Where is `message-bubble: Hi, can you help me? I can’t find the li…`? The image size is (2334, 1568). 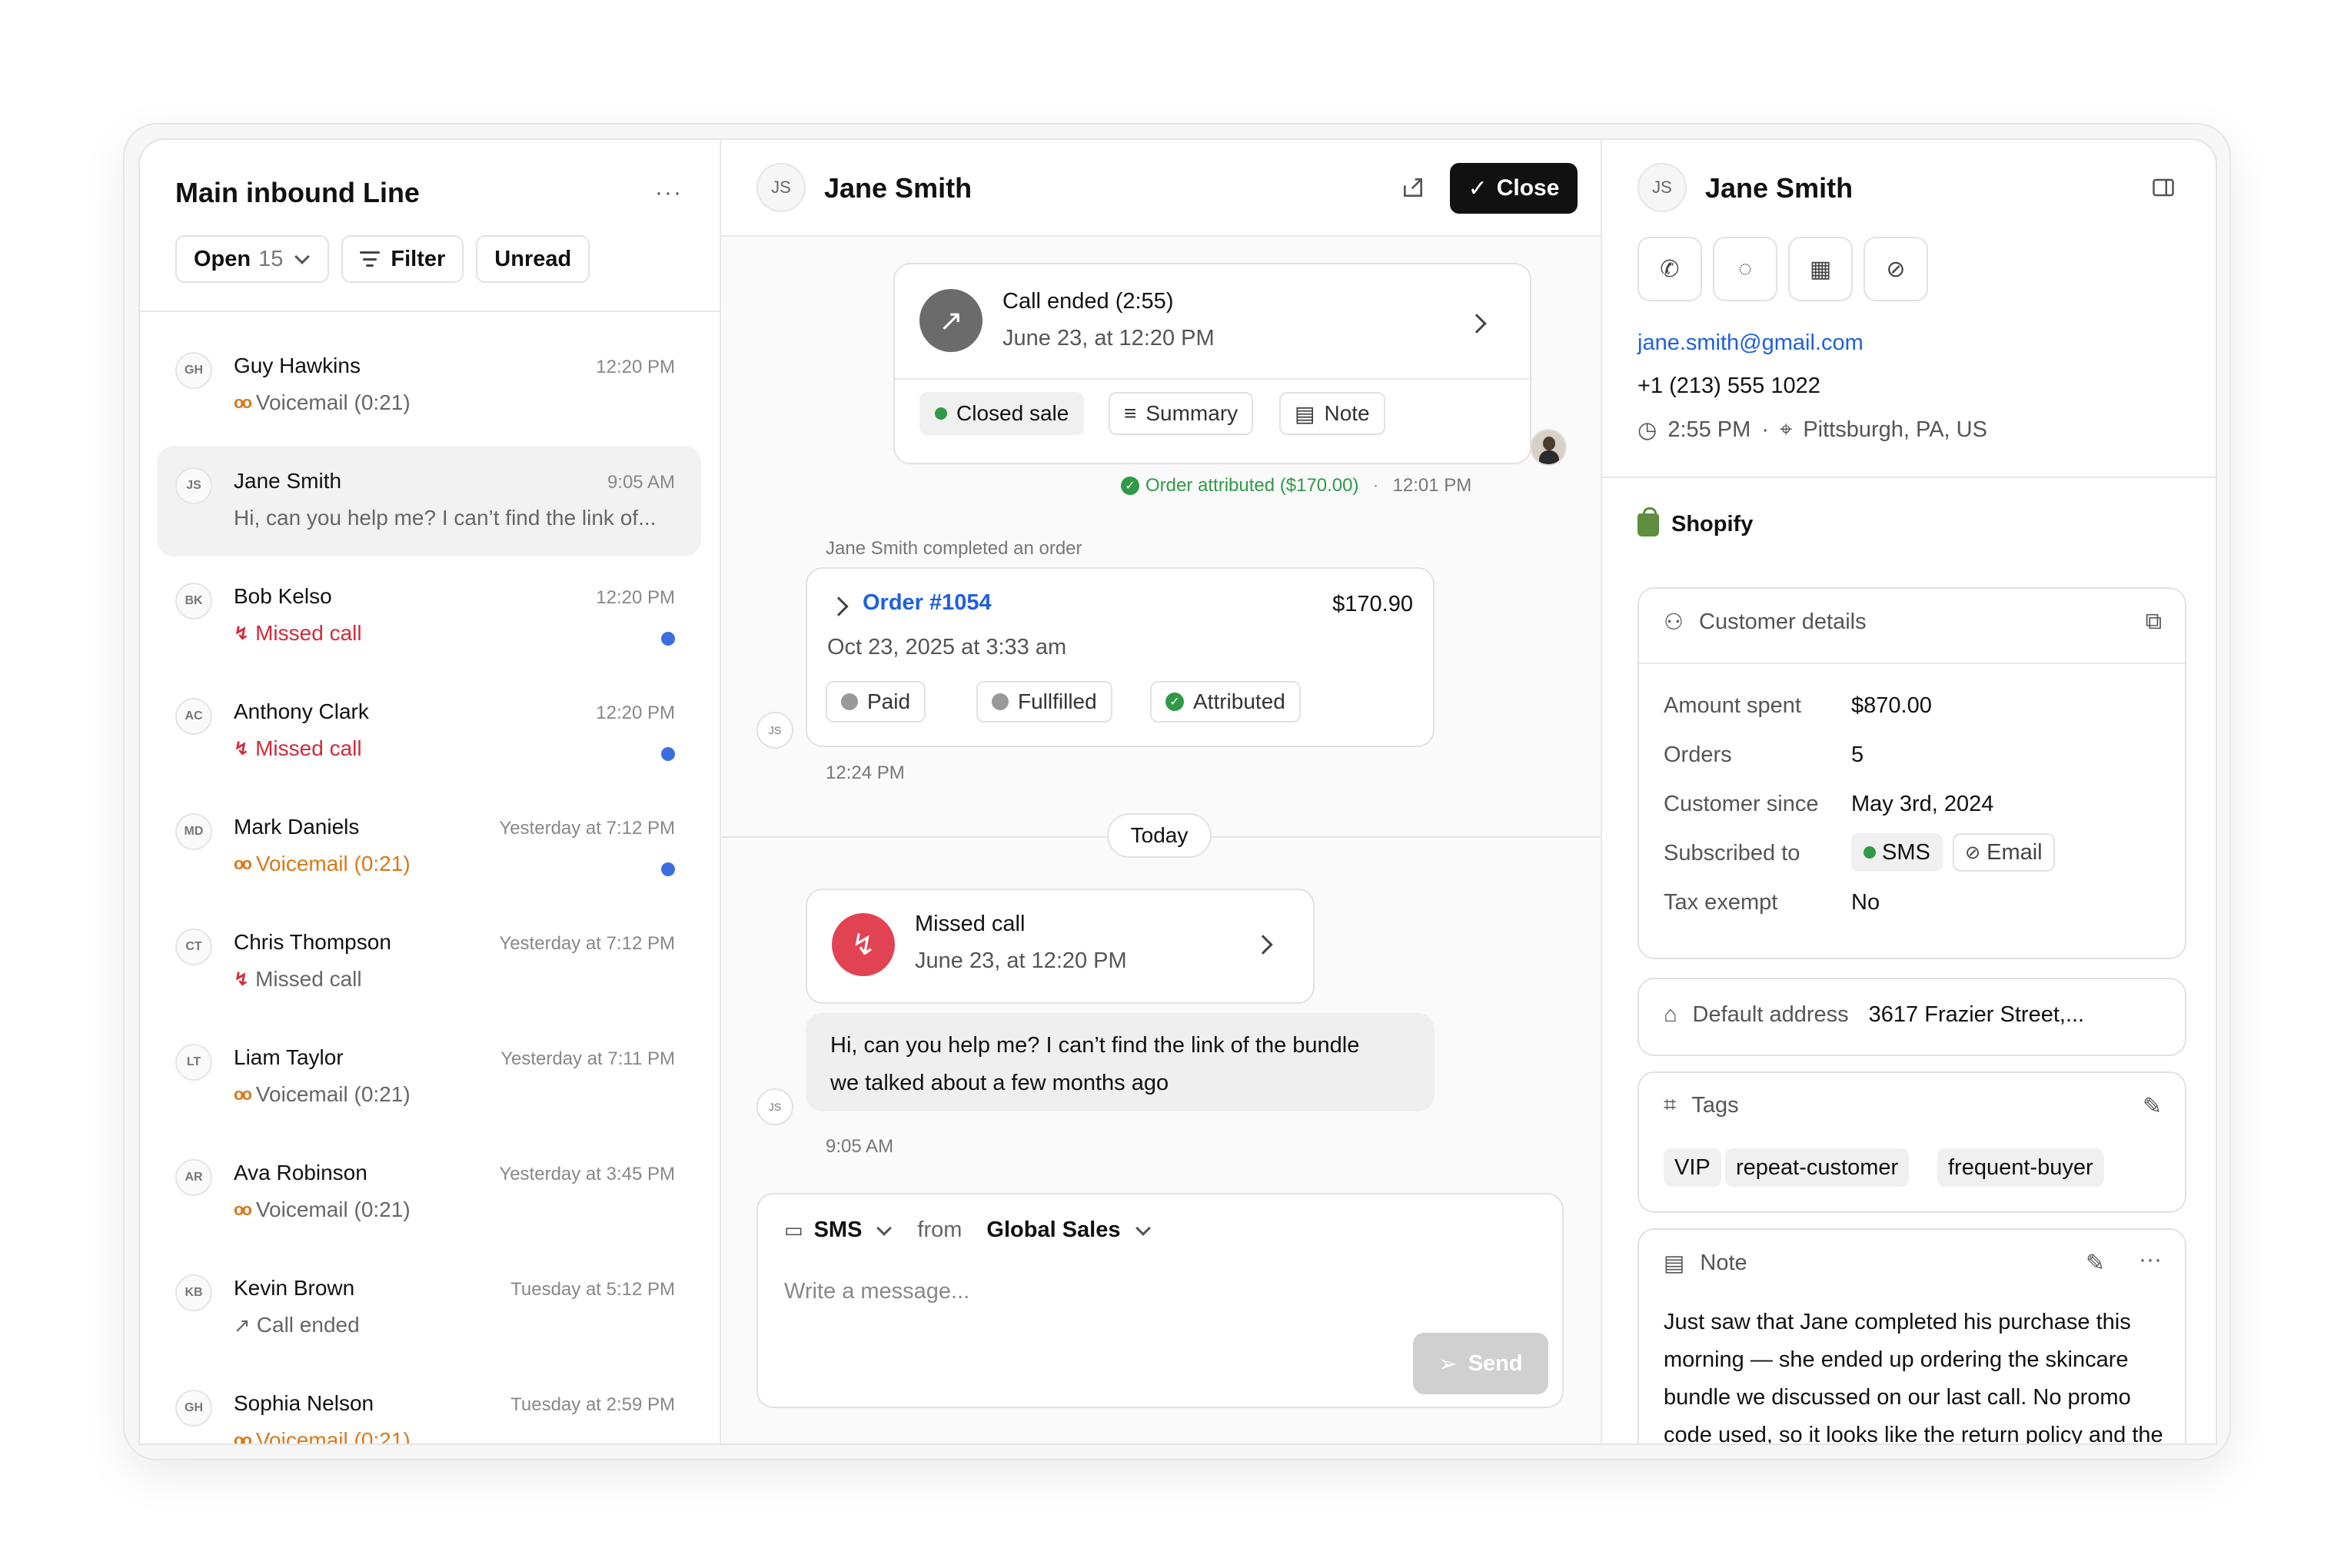 message-bubble: Hi, can you help me? I can’t find the li… is located at coordinates (1120, 1062).